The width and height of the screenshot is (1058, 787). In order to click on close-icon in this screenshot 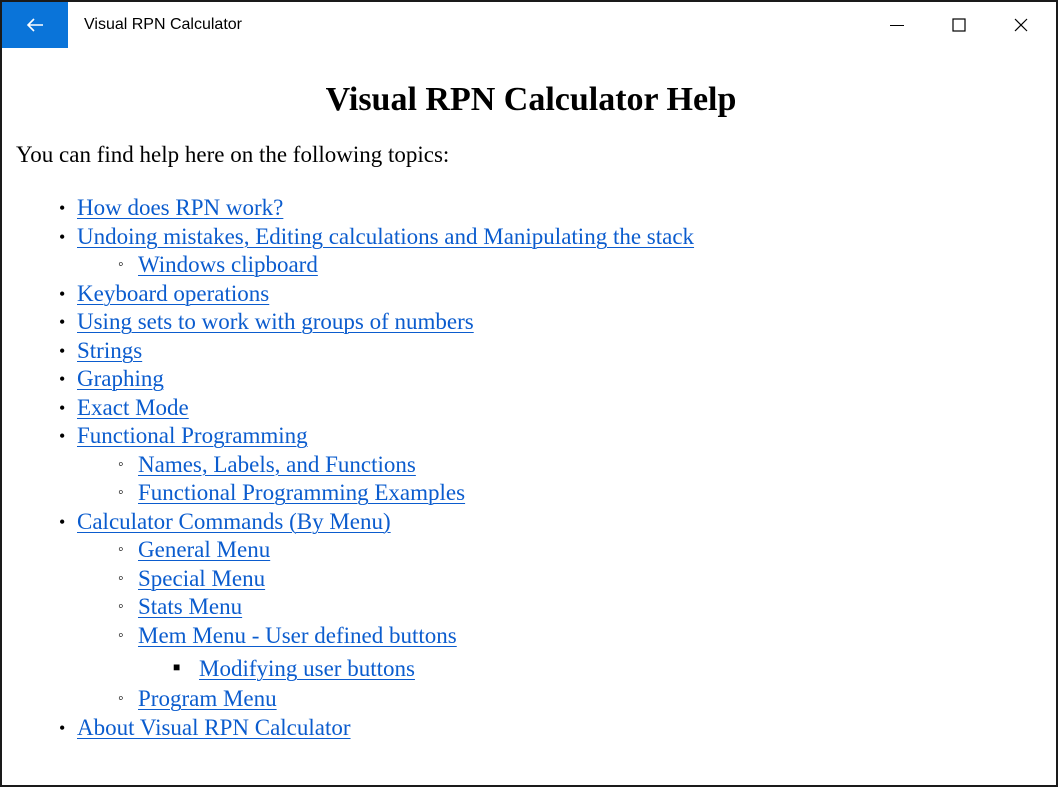, I will do `click(1021, 25)`.